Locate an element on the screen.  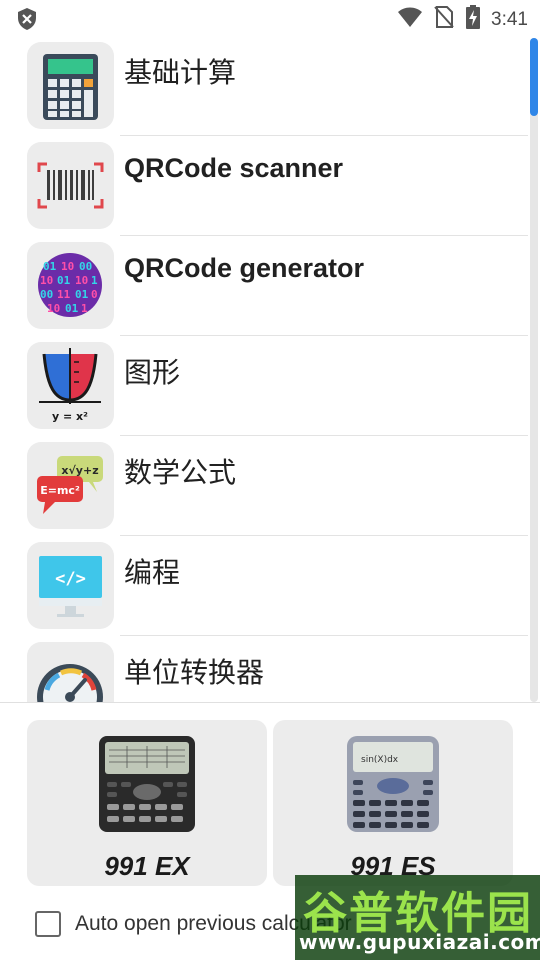
menu-item-formulas: x√y+z E=mc² 数学公式 is located at coordinates (264, 486).